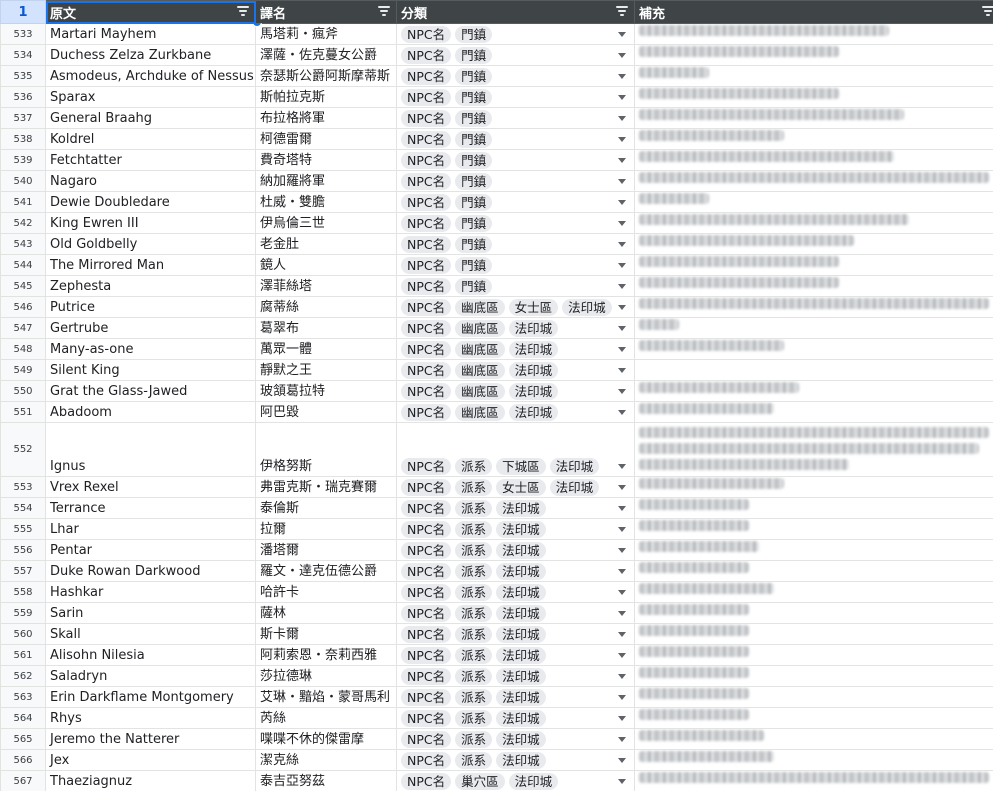 This screenshot has width=993, height=791. What do you see at coordinates (23, 391) in the screenshot?
I see `row-number: 550` at bounding box center [23, 391].